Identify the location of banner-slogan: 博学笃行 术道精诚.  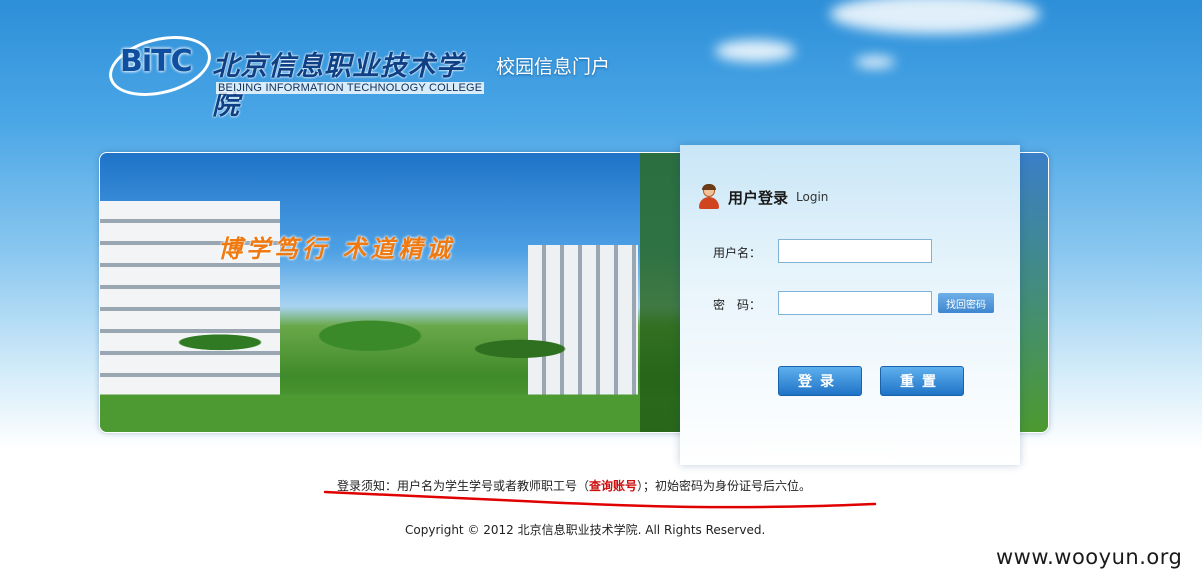
(336, 248).